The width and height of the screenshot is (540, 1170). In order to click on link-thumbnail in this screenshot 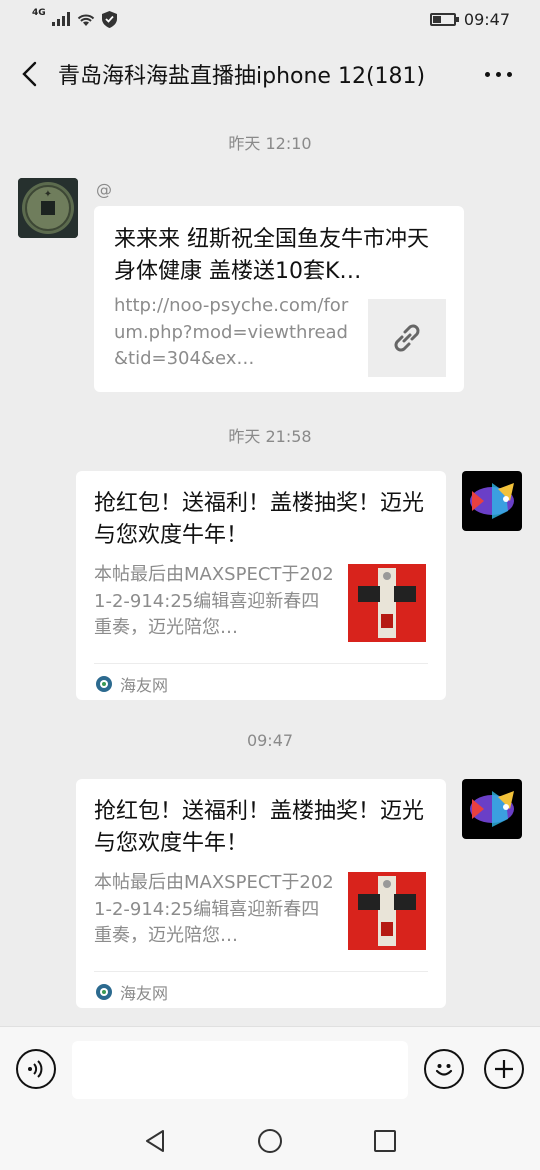, I will do `click(407, 338)`.